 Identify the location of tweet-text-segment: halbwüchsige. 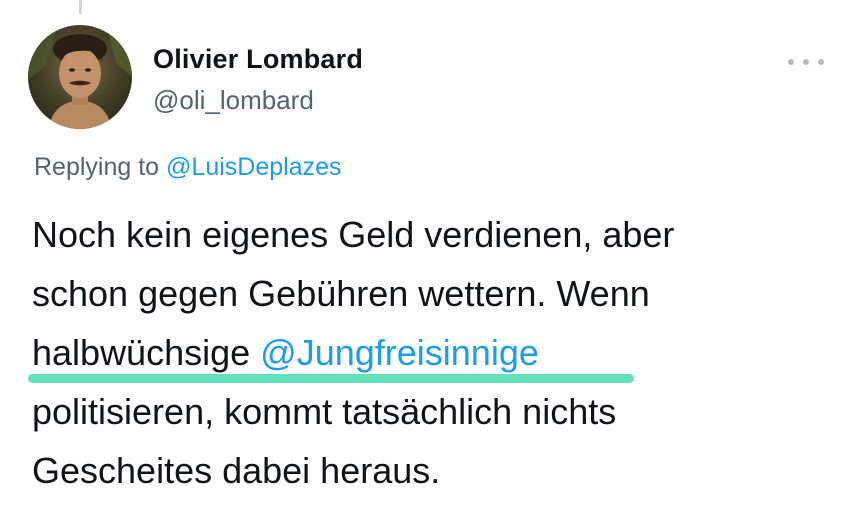
(146, 352).